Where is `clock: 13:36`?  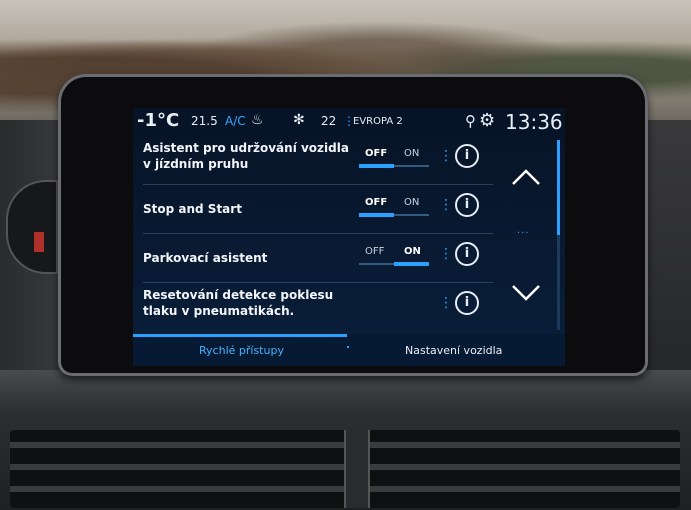
clock: 13:36 is located at coordinates (534, 122).